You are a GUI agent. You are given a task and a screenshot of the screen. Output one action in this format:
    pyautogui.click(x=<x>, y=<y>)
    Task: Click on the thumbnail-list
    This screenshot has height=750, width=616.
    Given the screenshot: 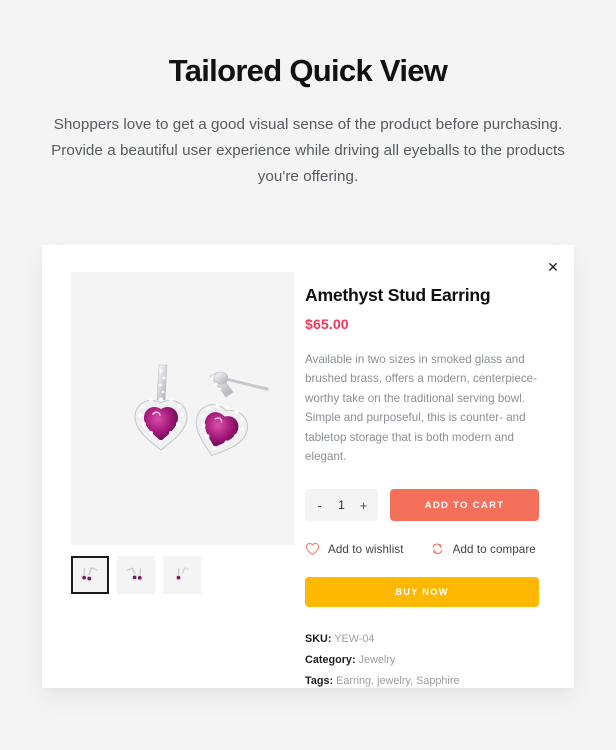 What is the action you would take?
    pyautogui.click(x=182, y=575)
    